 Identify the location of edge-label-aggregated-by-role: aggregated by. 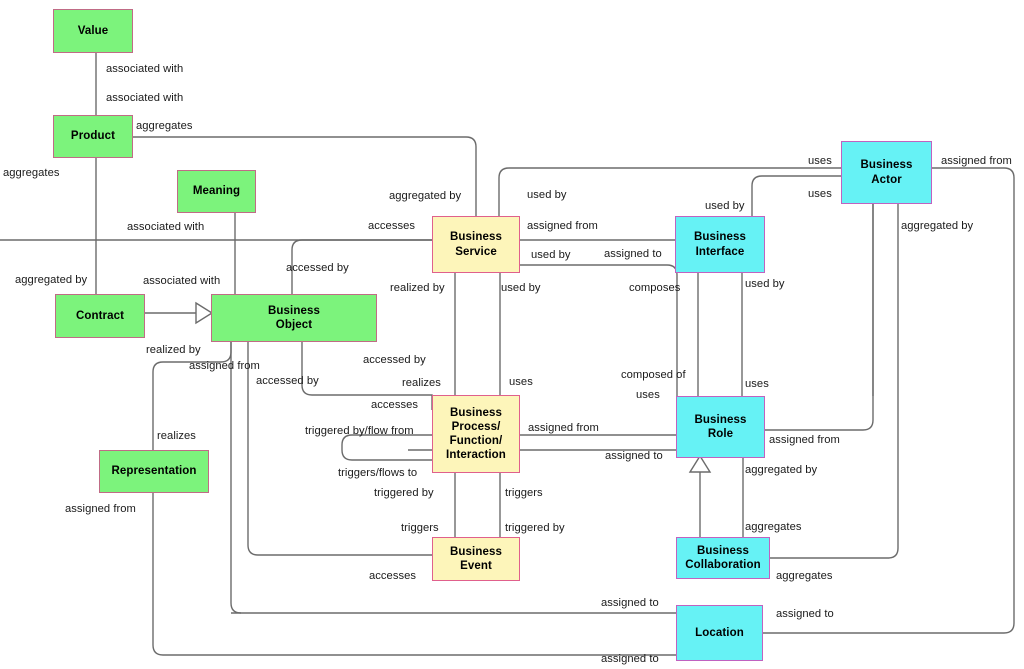
(781, 470).